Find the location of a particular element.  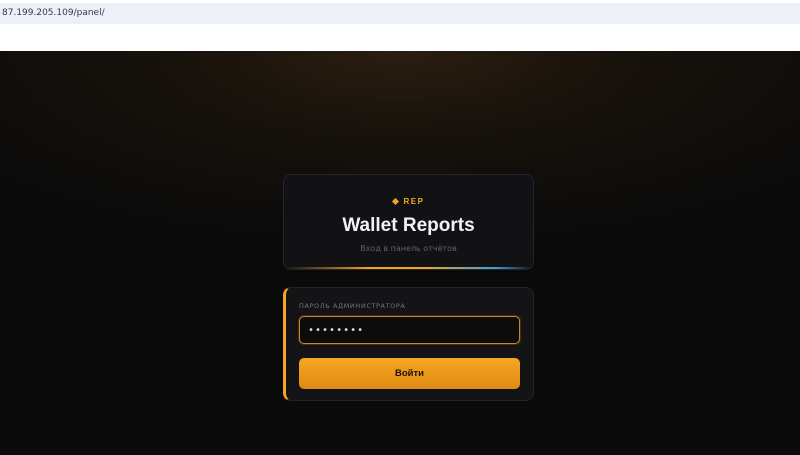

page-subtitle: Вход в панель отчётов is located at coordinates (408, 248).